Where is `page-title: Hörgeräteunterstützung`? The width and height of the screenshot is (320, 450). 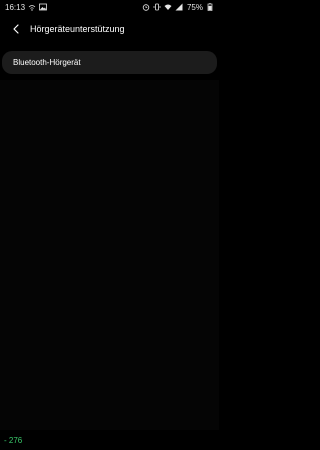 page-title: Hörgeräteunterstützung is located at coordinates (77, 29).